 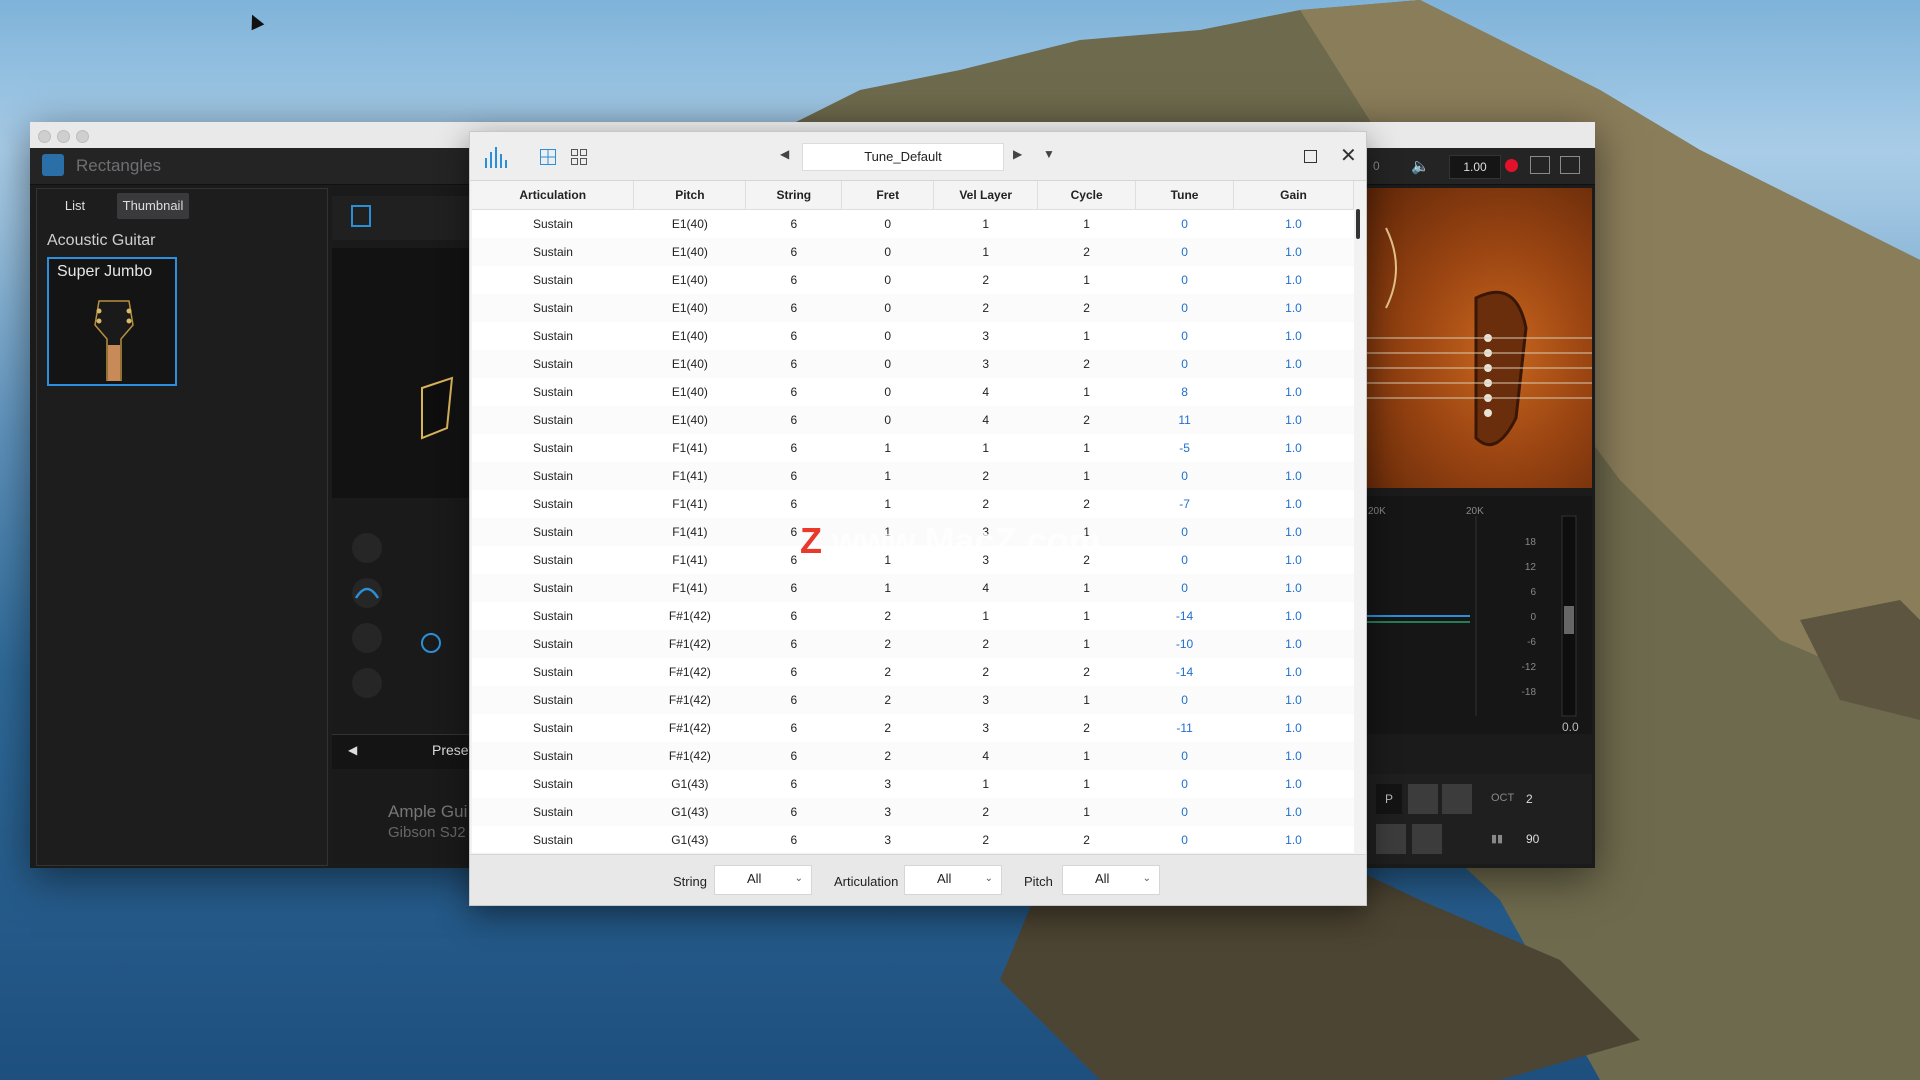 I want to click on table-cell: -11, so click(x=1185, y=728).